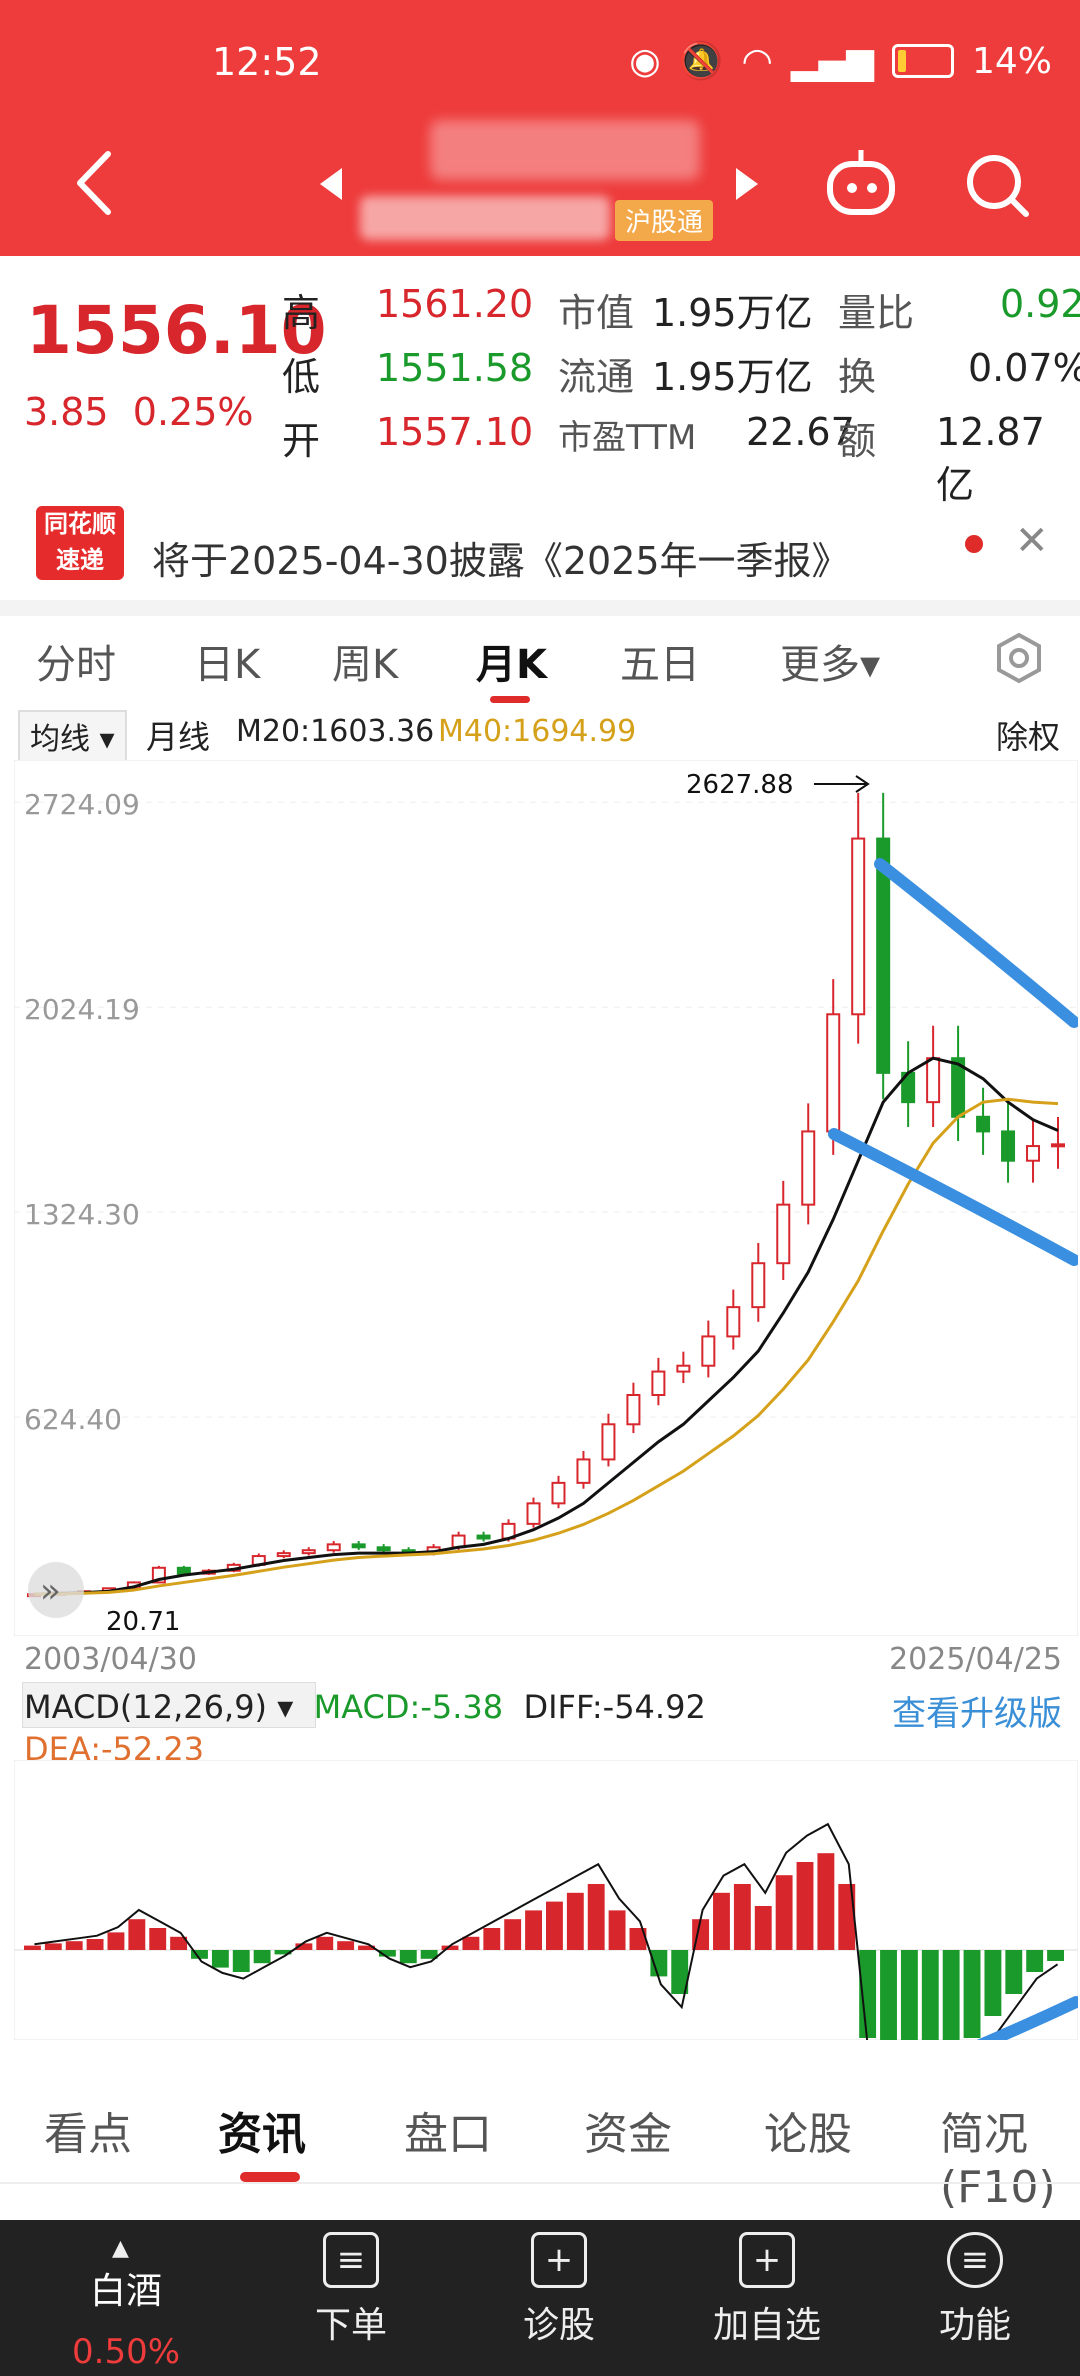 The height and width of the screenshot is (2376, 1080). What do you see at coordinates (974, 544) in the screenshot?
I see `unread-dot` at bounding box center [974, 544].